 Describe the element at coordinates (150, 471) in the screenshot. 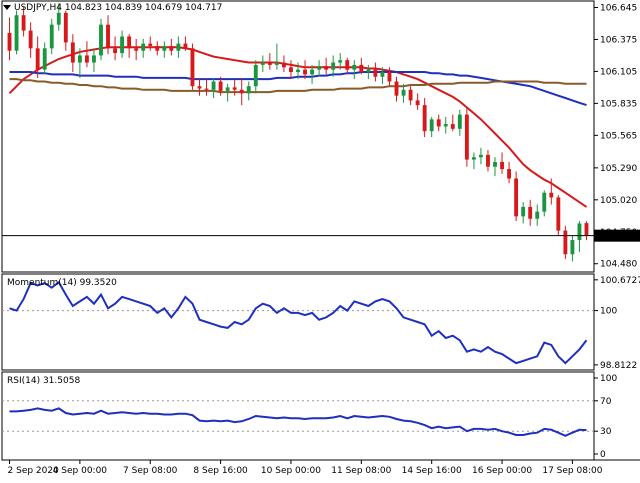

I see `time-tick-label: 7 Sep 08:00` at that location.